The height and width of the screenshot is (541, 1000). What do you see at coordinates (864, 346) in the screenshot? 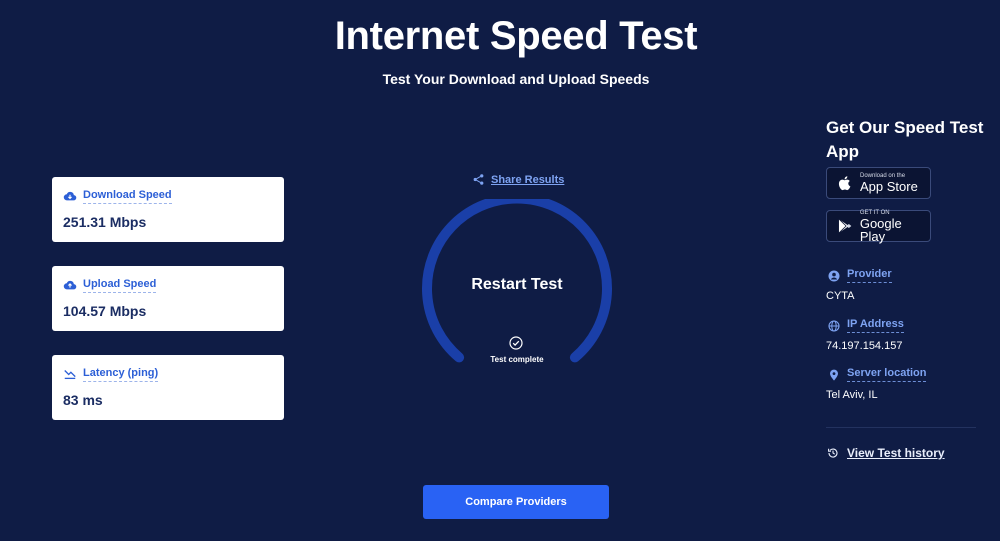
I see `ip-address-value: 74.197.154.157` at bounding box center [864, 346].